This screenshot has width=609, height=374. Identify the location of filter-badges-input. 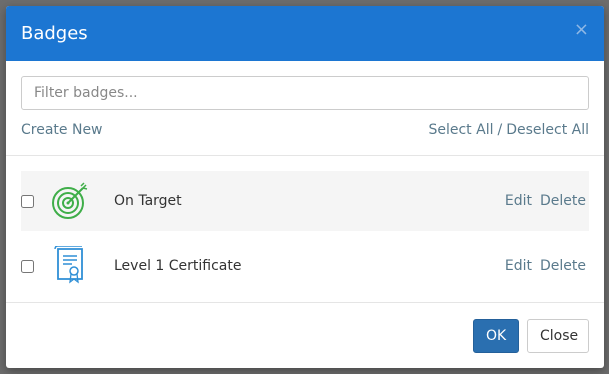
(305, 93).